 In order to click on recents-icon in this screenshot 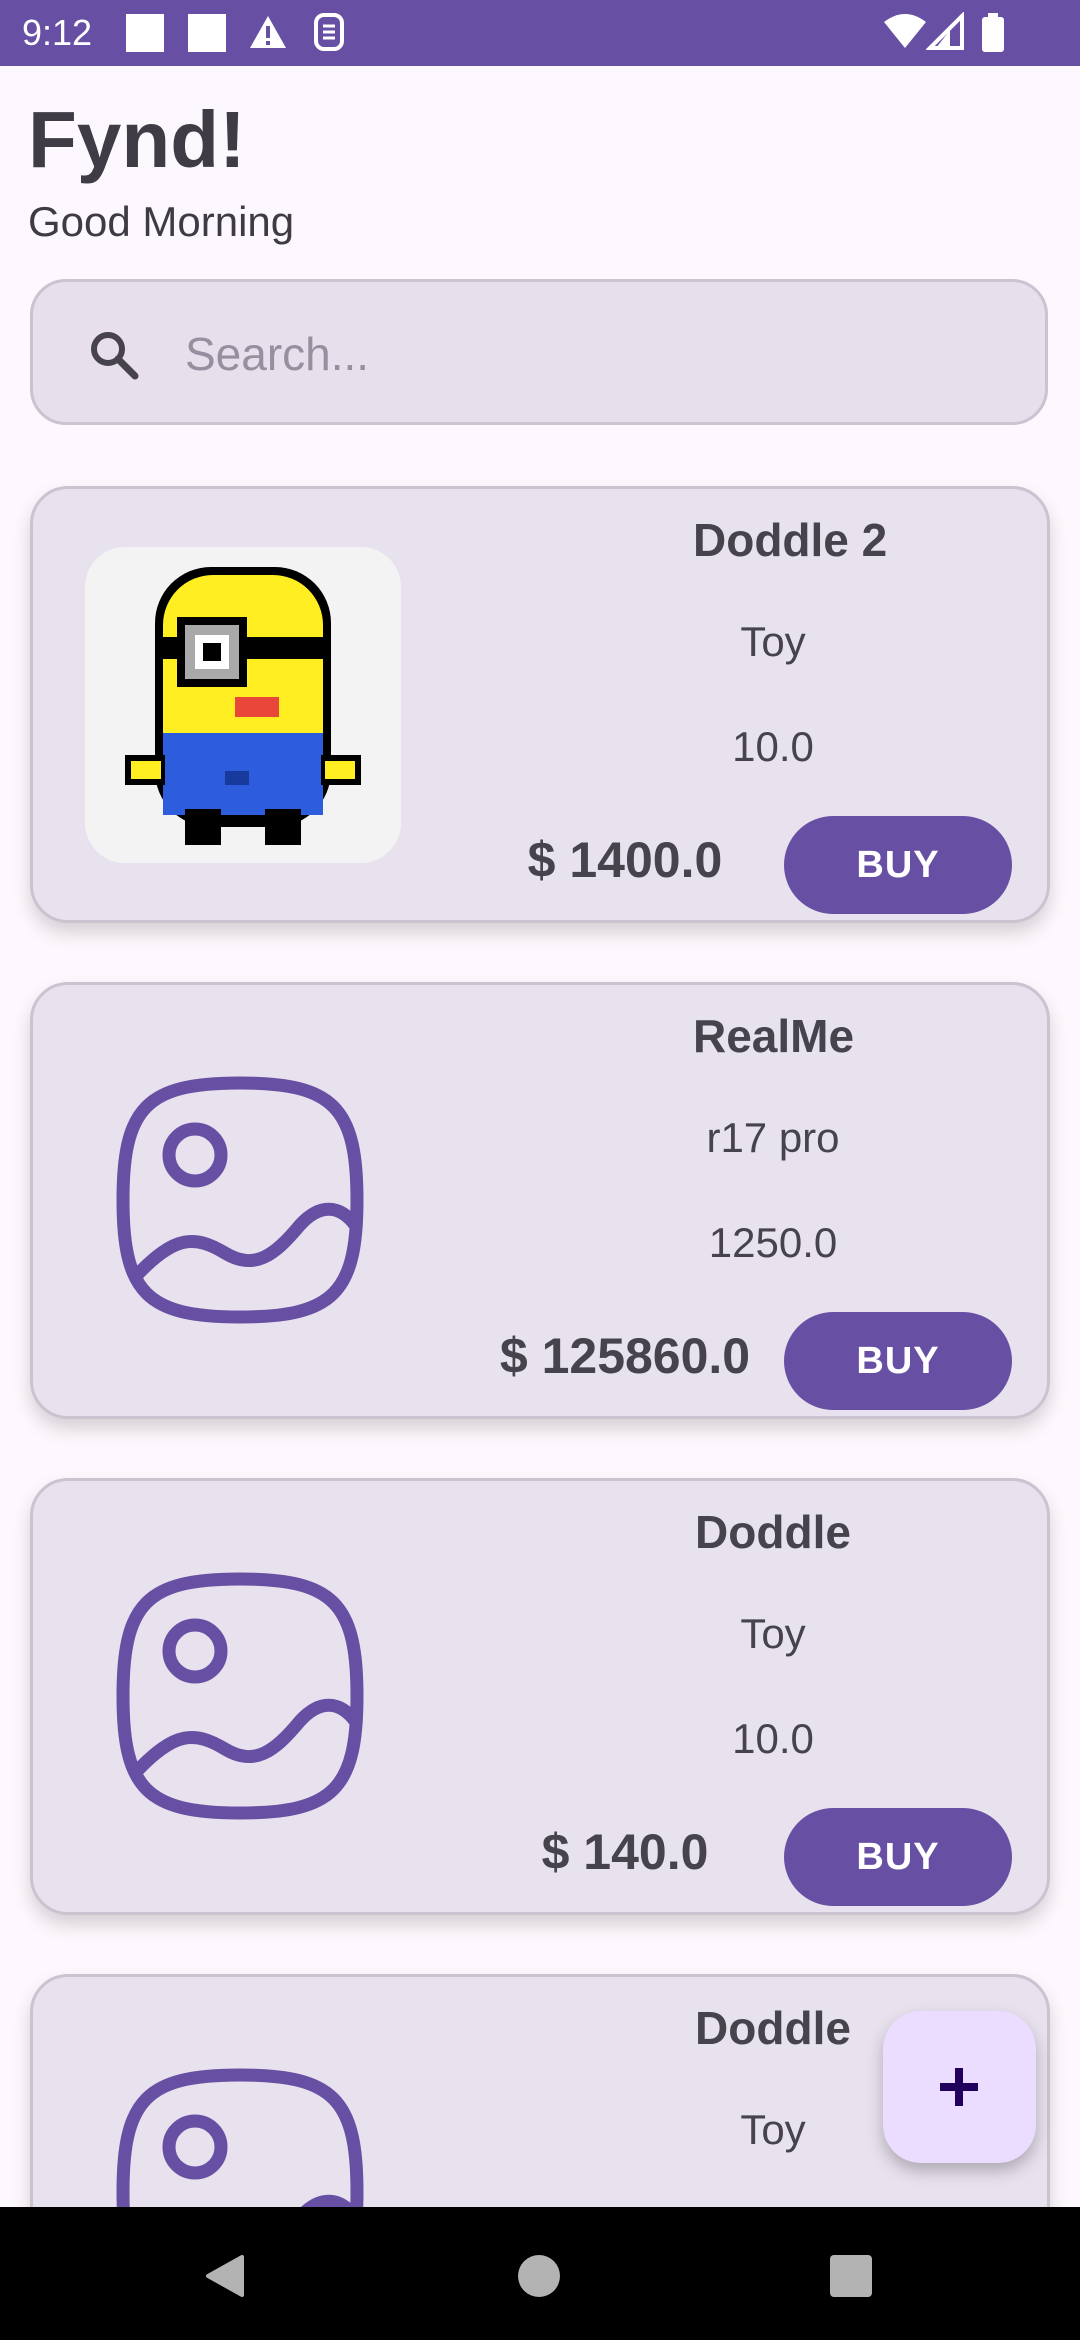, I will do `click(851, 2276)`.